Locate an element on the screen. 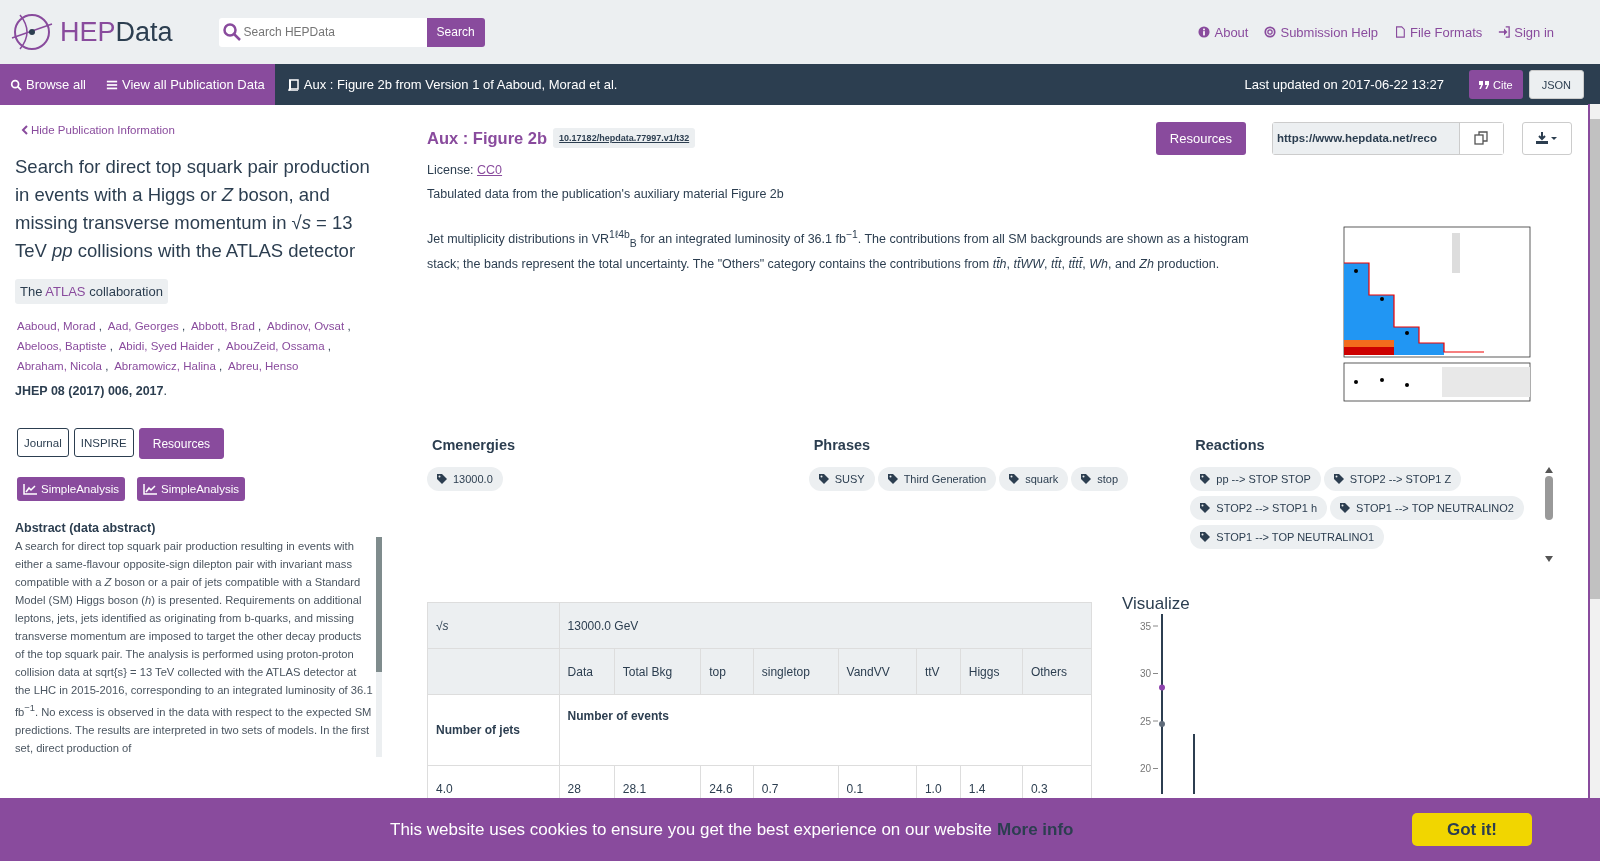 Image resolution: width=1600 pixels, height=861 pixels. line-chart-icon is located at coordinates (30, 489).